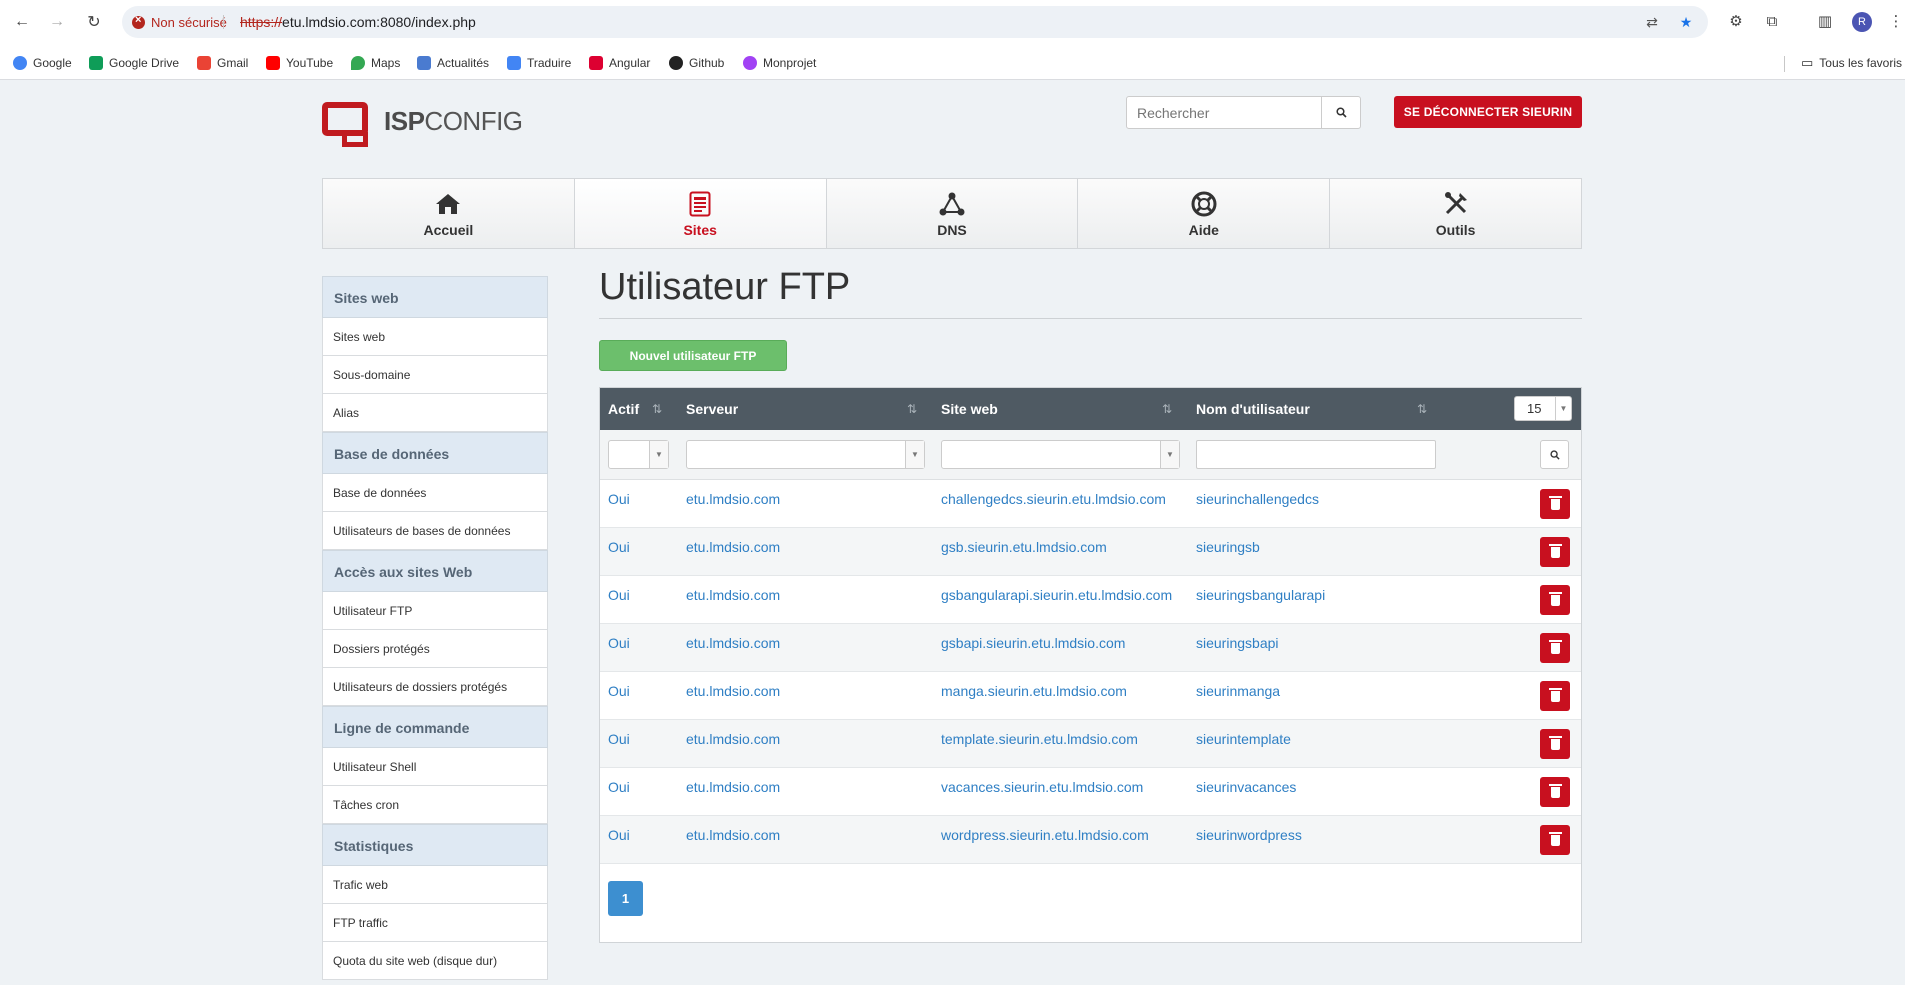 The height and width of the screenshot is (985, 1905). I want to click on logout-button: SE DÉCONNECTER SIEURIN, so click(1488, 112).